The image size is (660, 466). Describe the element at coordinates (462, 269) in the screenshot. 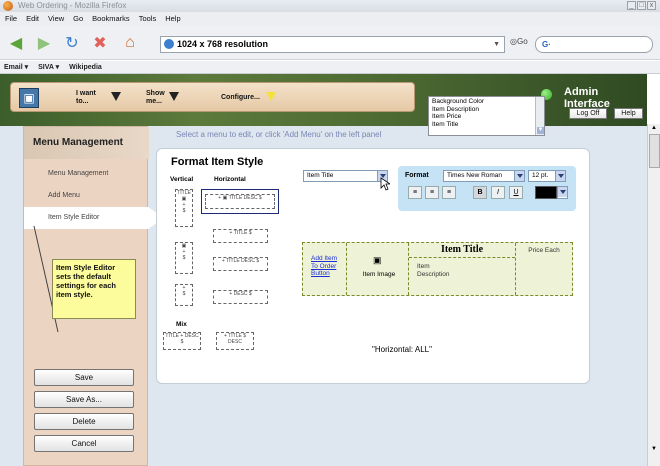

I see `preview-text-cell: Item Title Item Description` at that location.